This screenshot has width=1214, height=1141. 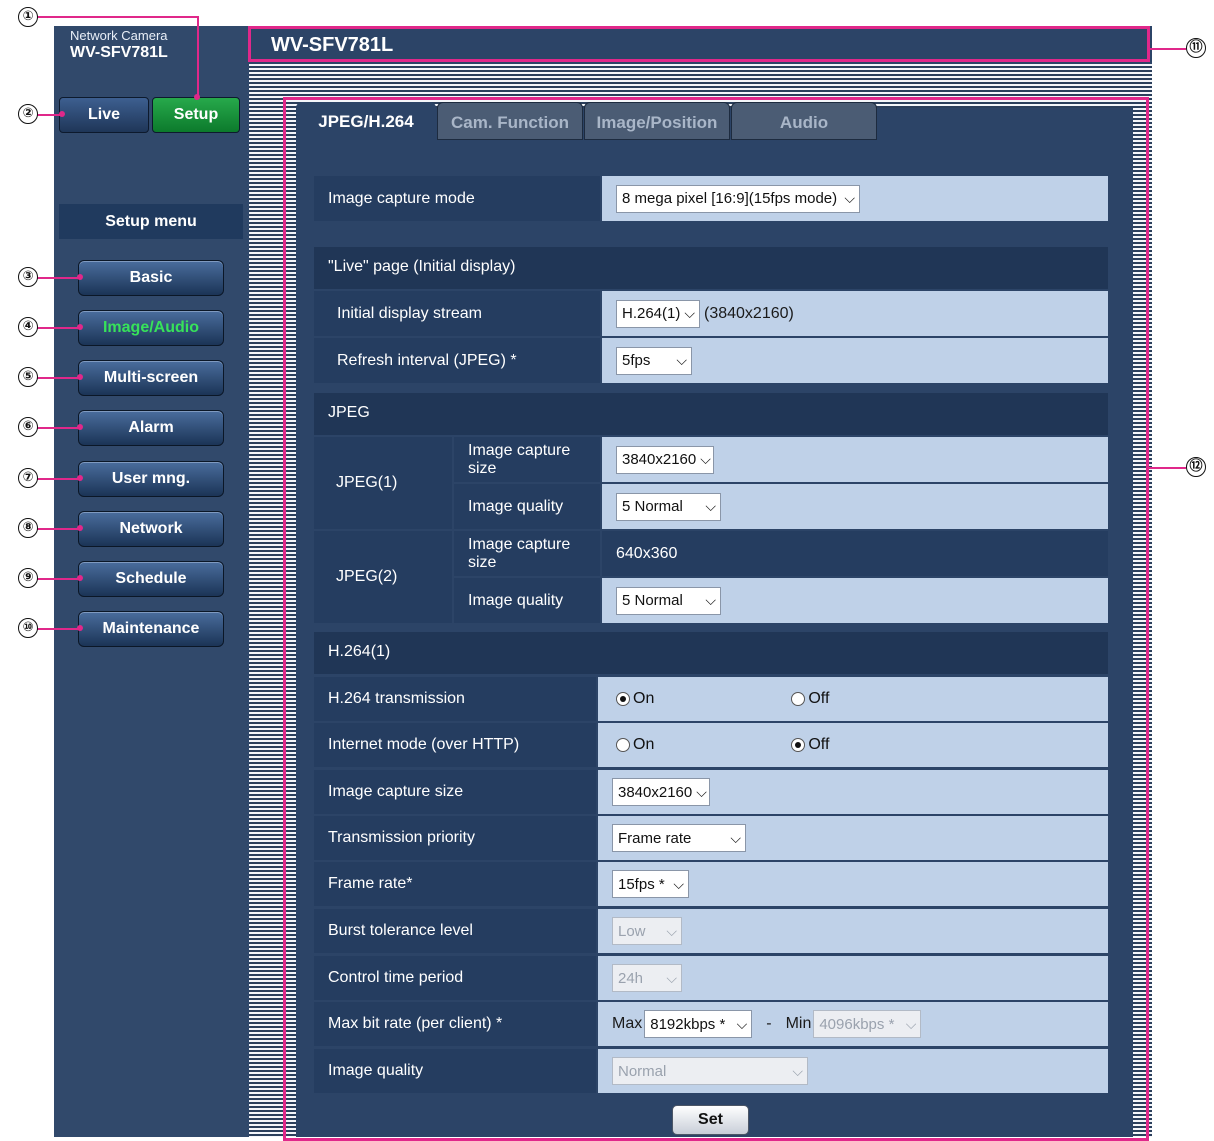 What do you see at coordinates (28, 17) in the screenshot?
I see `callout-1: ①` at bounding box center [28, 17].